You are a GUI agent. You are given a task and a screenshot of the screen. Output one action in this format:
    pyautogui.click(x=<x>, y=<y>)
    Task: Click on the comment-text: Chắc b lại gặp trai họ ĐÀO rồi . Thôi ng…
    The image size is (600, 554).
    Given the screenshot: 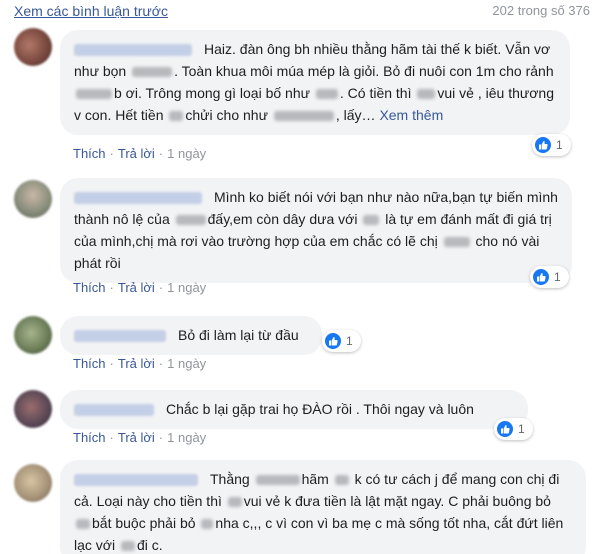 What is the action you would take?
    pyautogui.click(x=320, y=409)
    